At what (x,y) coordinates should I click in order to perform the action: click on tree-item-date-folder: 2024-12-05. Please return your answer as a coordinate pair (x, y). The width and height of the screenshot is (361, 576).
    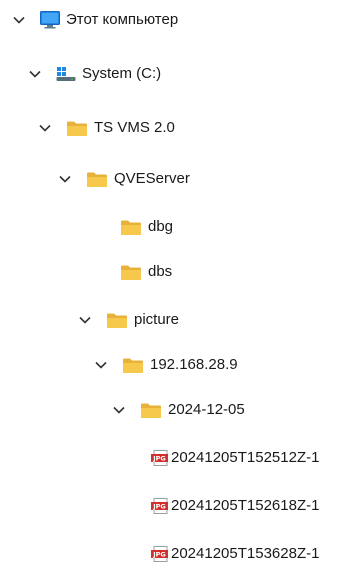
    Looking at the image, I should click on (178, 410).